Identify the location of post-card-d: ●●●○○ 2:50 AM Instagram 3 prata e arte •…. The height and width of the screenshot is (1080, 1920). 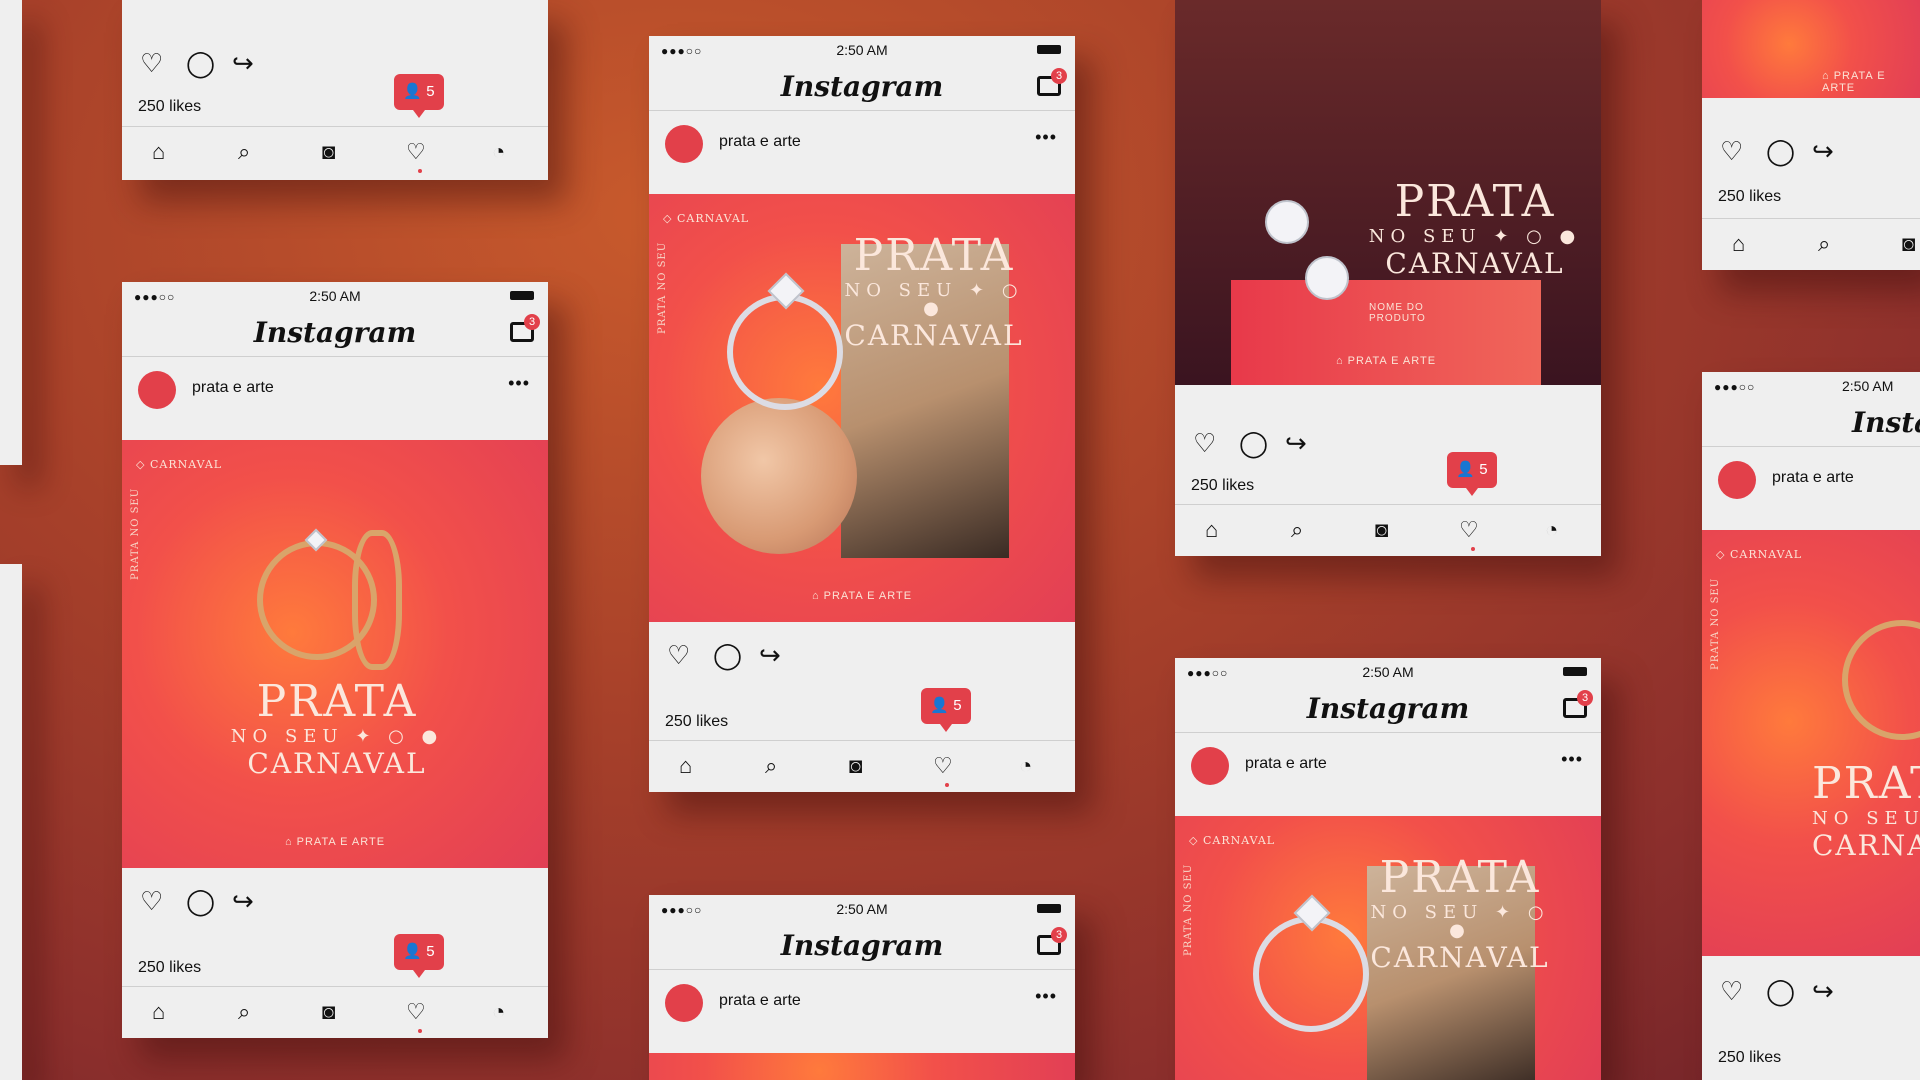
(862, 987).